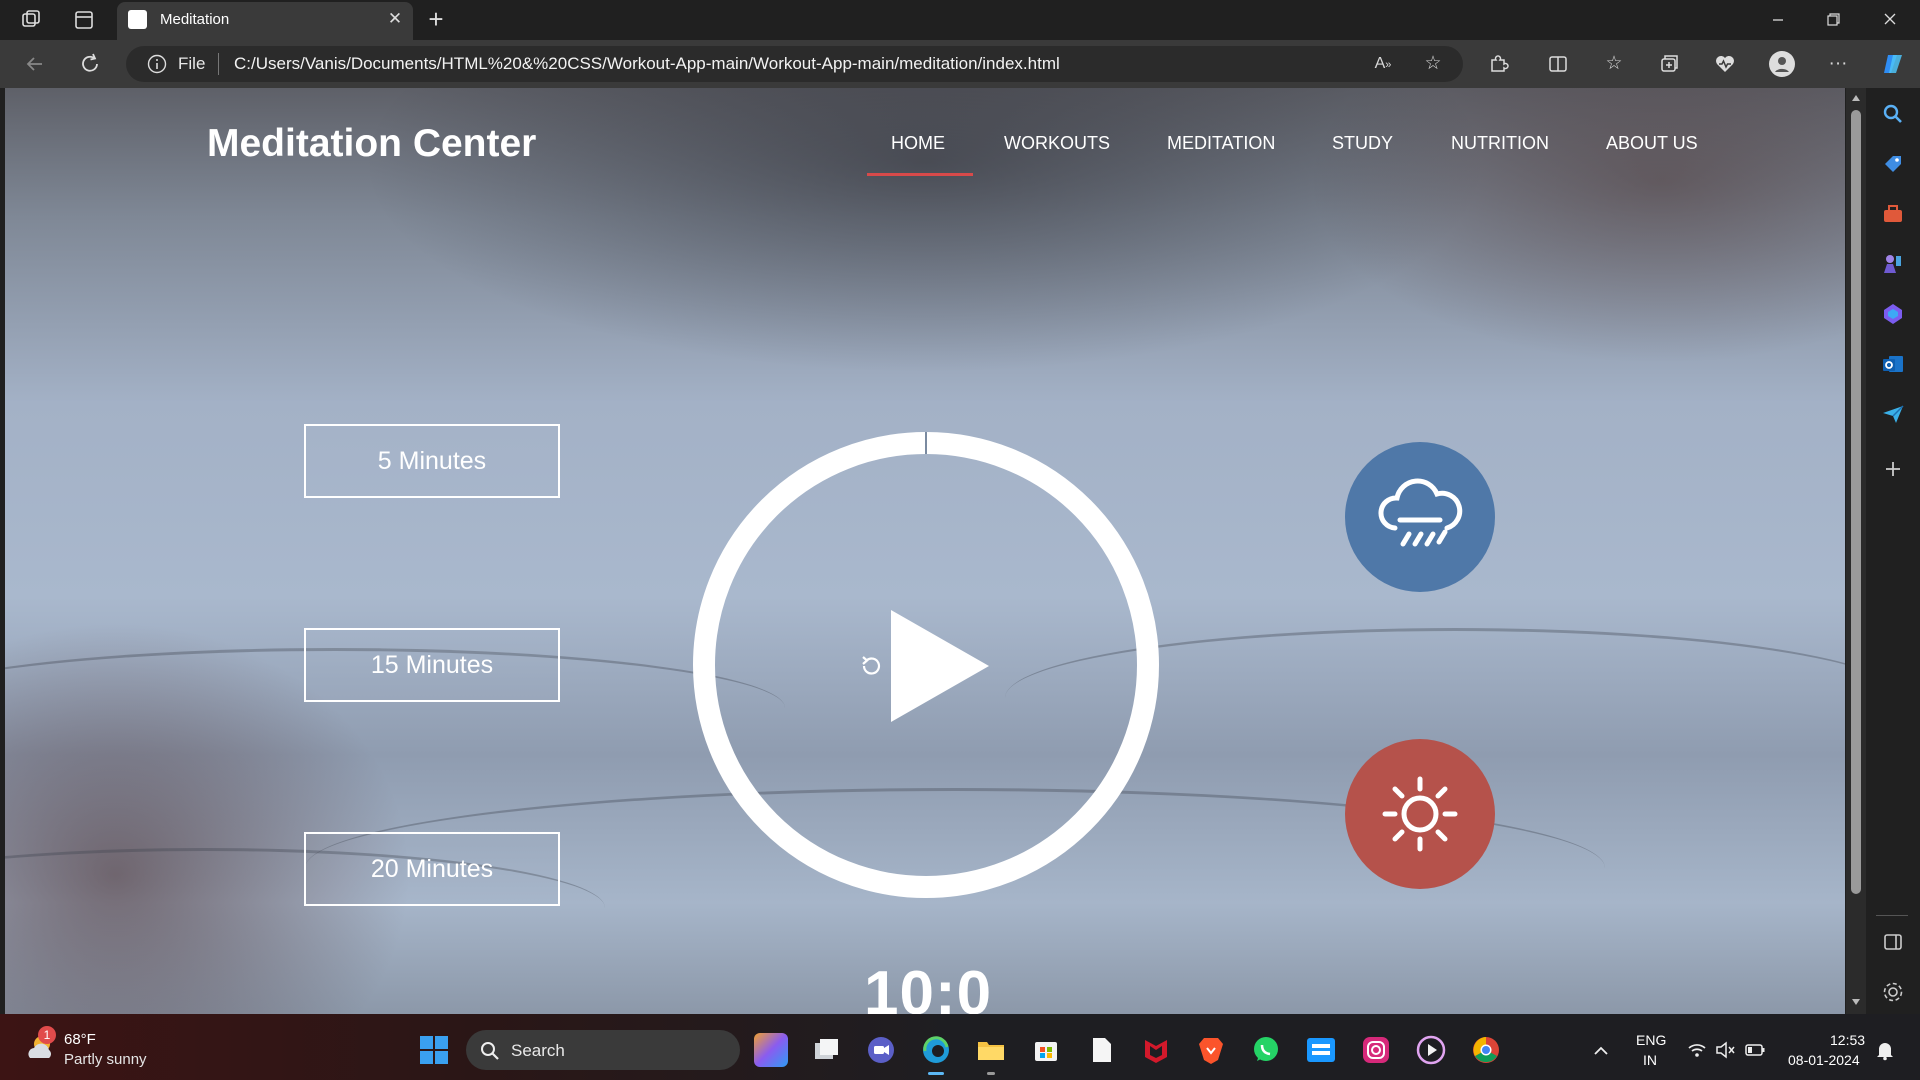  Describe the element at coordinates (1433, 64) in the screenshot. I see `favorite-star-icon: ☆` at that location.